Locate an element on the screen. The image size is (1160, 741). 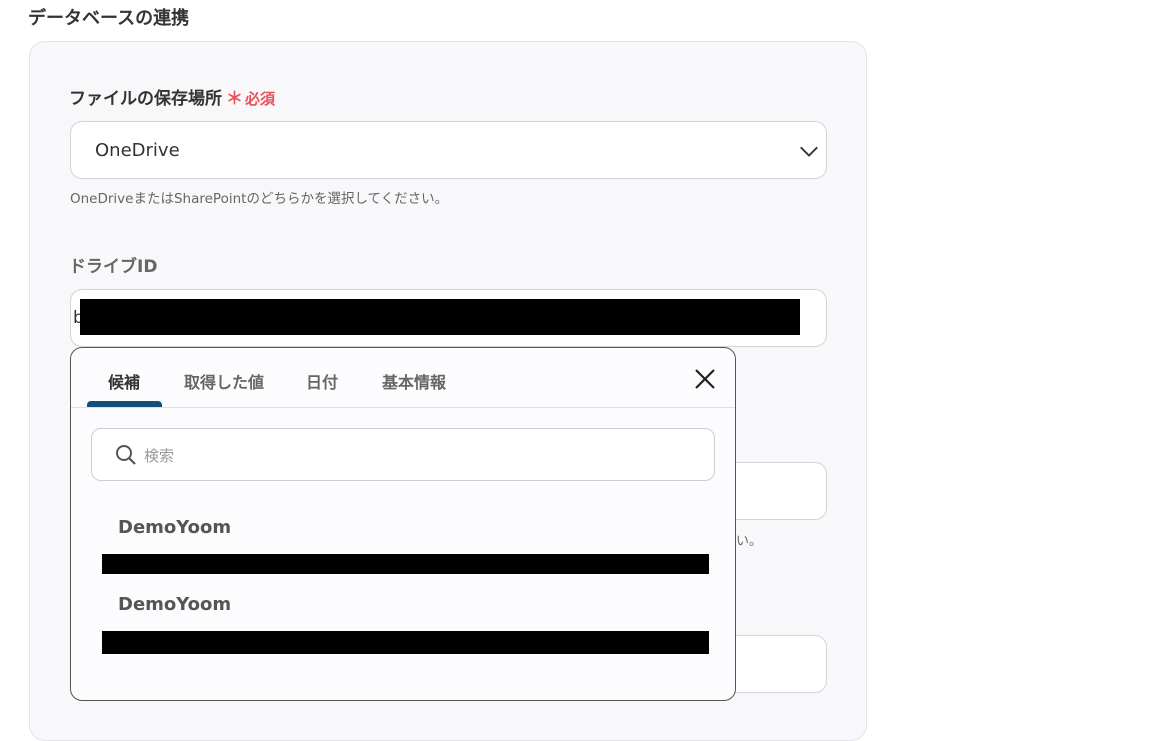
search-icon is located at coordinates (126, 455).